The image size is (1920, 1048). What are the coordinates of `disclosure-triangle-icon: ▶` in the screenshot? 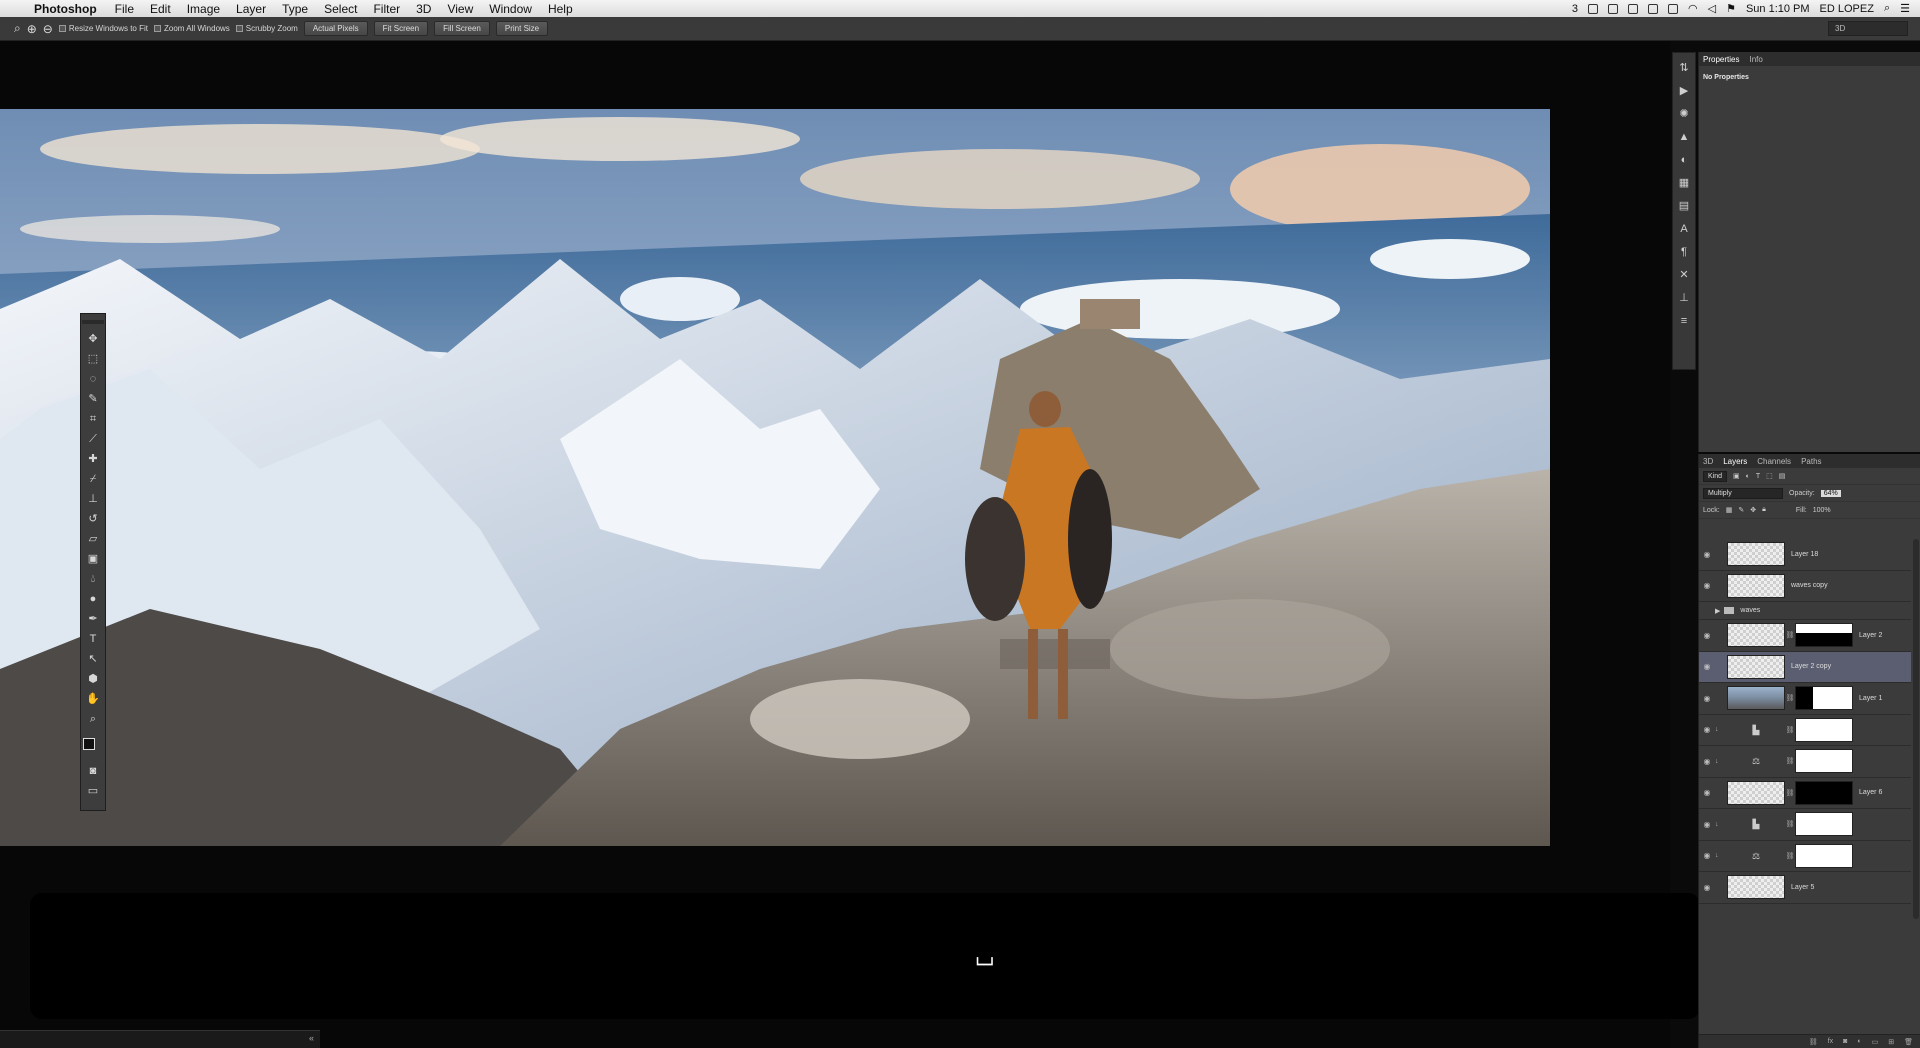 It's located at (1717, 611).